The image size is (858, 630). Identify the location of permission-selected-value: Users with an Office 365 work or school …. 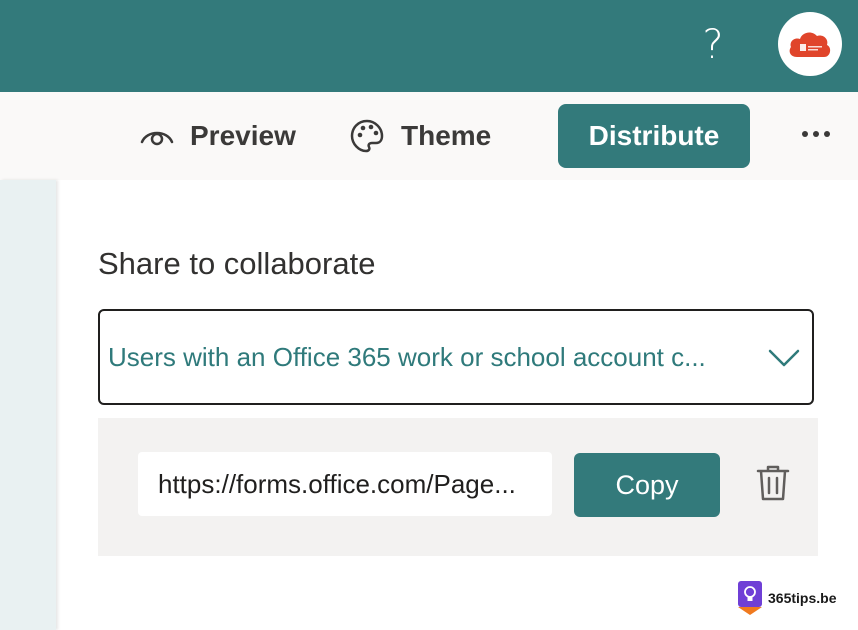
(407, 356).